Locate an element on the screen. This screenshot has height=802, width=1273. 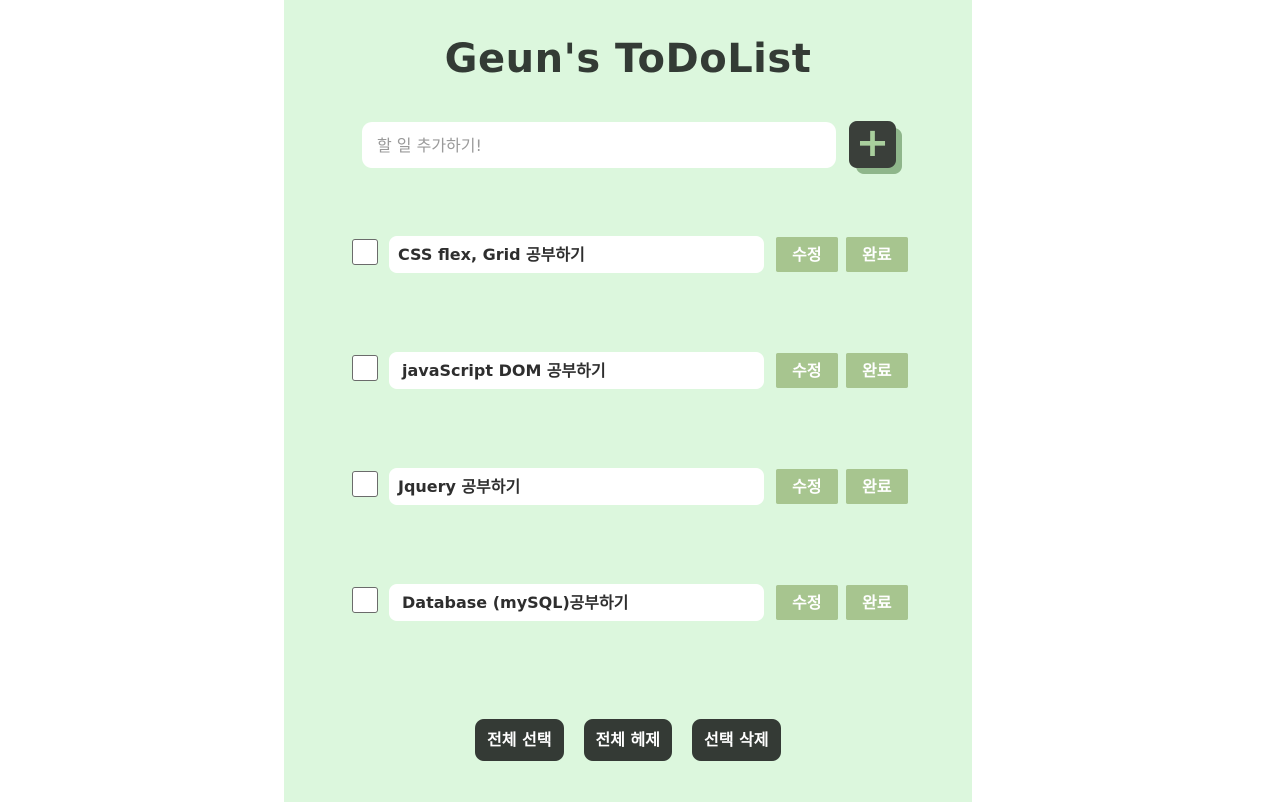
plus-icon: + is located at coordinates (872, 143).